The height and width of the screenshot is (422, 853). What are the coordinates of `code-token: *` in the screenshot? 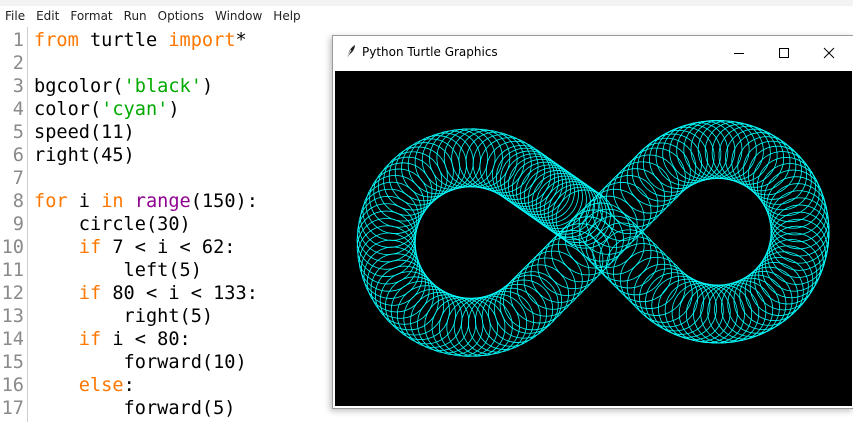 It's located at (241, 40).